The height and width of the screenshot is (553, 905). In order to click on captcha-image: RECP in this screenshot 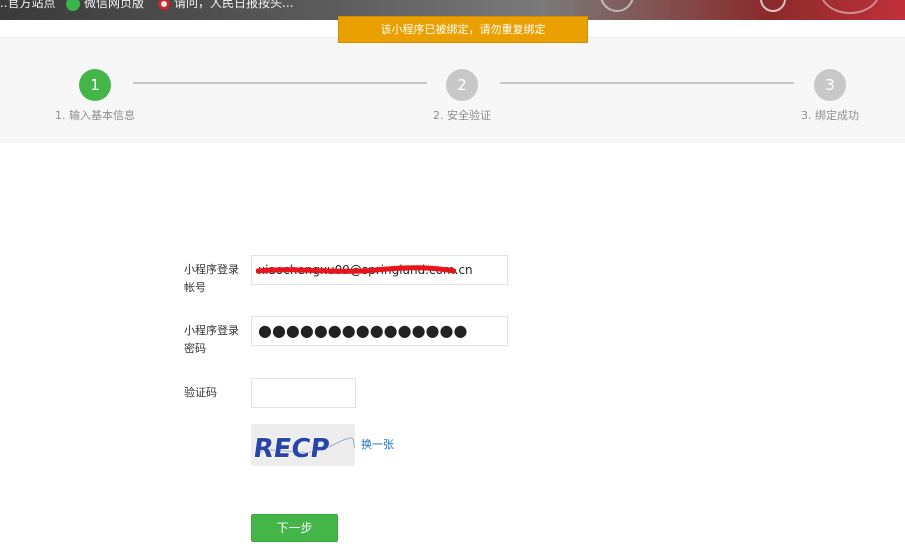, I will do `click(303, 445)`.